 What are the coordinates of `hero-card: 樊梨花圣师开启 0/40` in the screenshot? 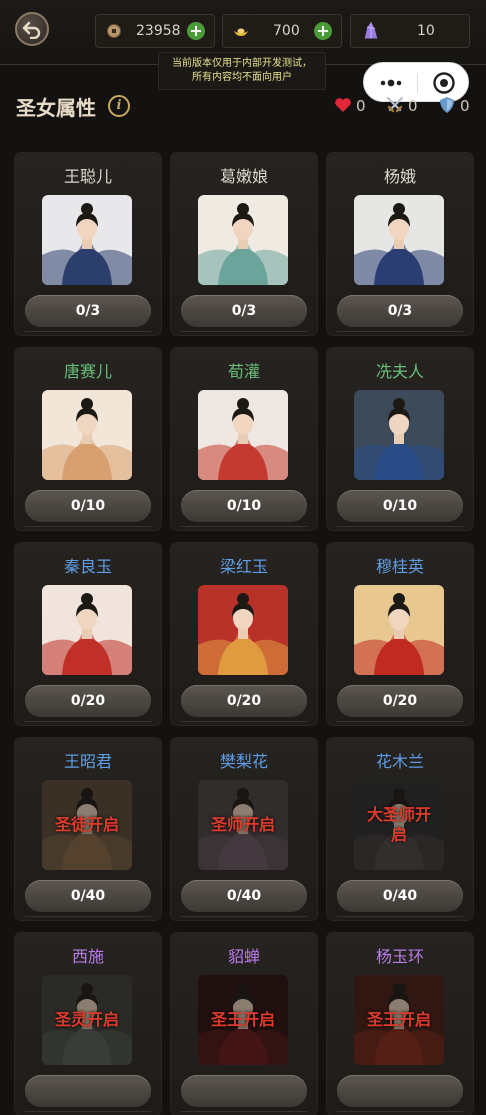 It's located at (244, 829).